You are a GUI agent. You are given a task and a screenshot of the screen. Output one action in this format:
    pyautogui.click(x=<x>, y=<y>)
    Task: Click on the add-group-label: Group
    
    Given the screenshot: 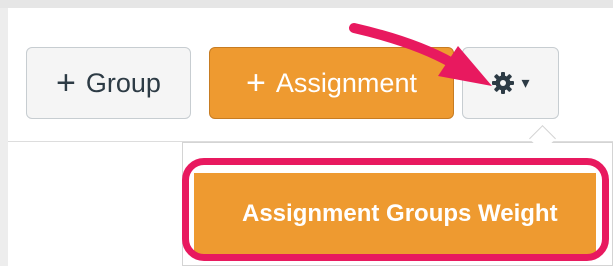 What is the action you would take?
    pyautogui.click(x=123, y=82)
    